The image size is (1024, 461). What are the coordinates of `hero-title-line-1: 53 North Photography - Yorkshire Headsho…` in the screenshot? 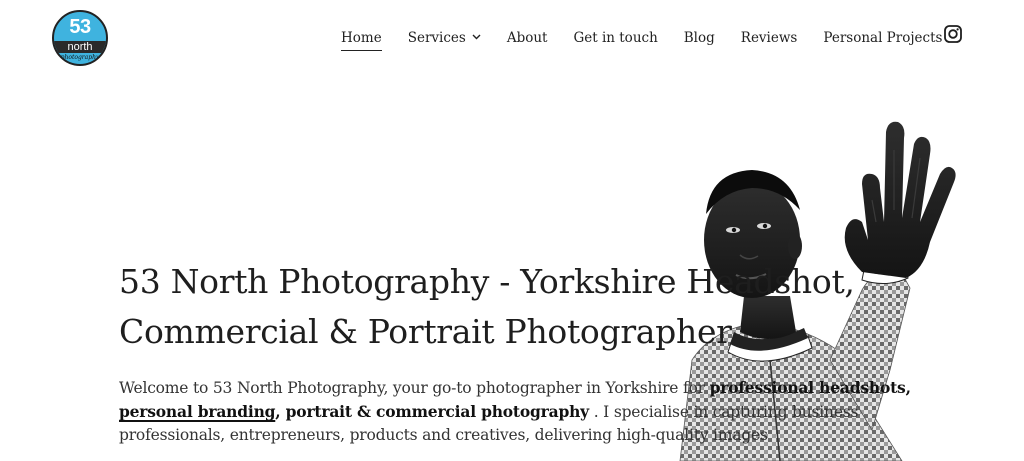 It's located at (487, 281).